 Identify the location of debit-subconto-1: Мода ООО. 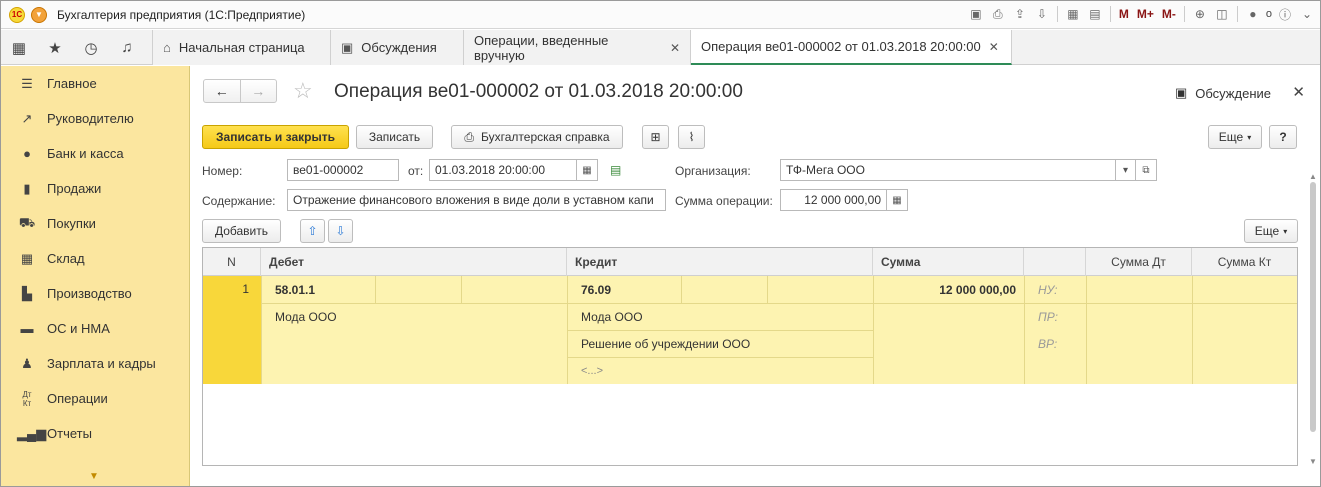
(306, 316).